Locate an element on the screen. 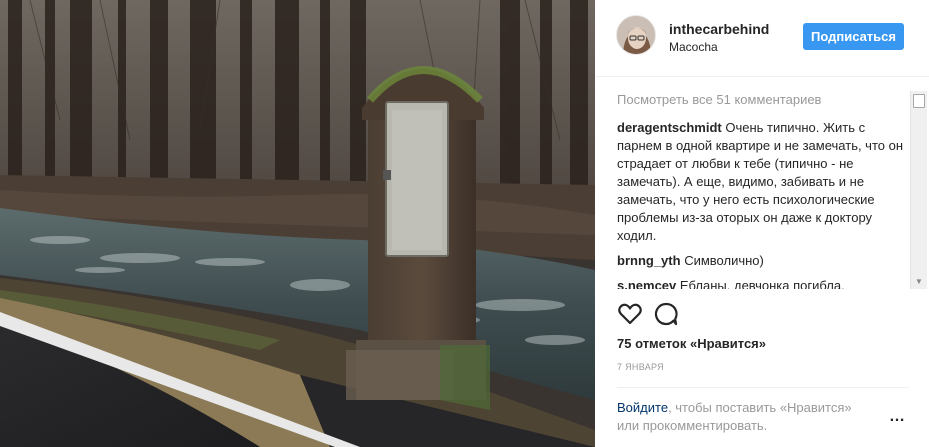 The height and width of the screenshot is (447, 929). scroll-down-arrow-icon: ▼ is located at coordinates (919, 282).